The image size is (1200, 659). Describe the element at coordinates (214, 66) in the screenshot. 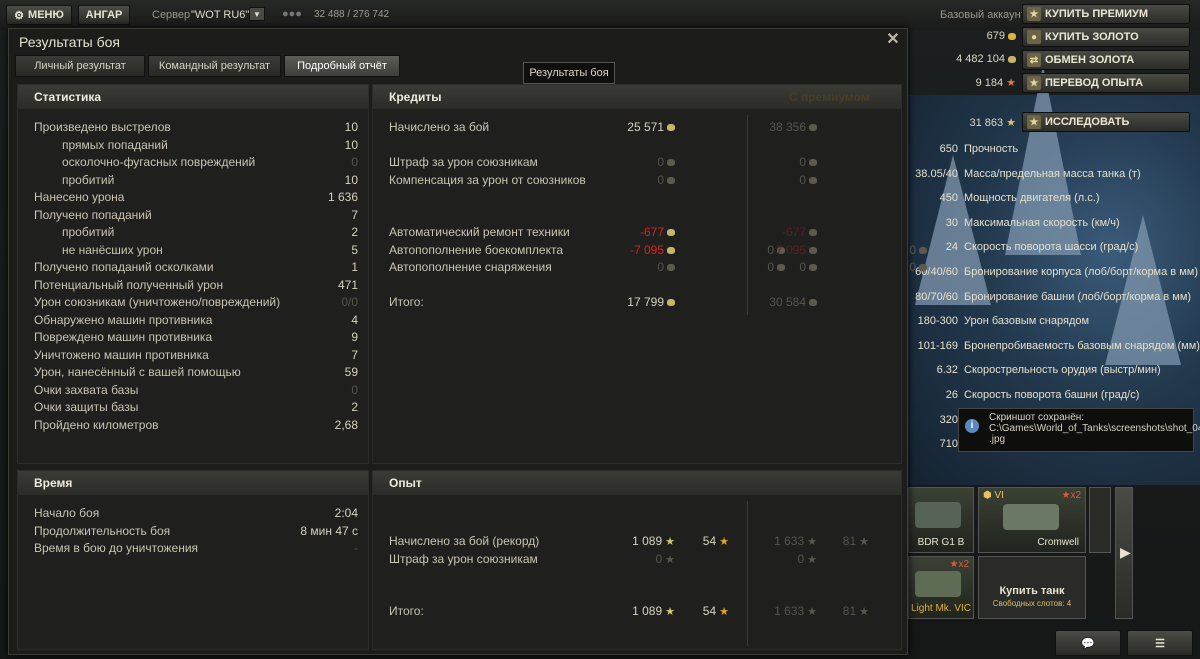

I see `tab-team: Командный результат` at that location.